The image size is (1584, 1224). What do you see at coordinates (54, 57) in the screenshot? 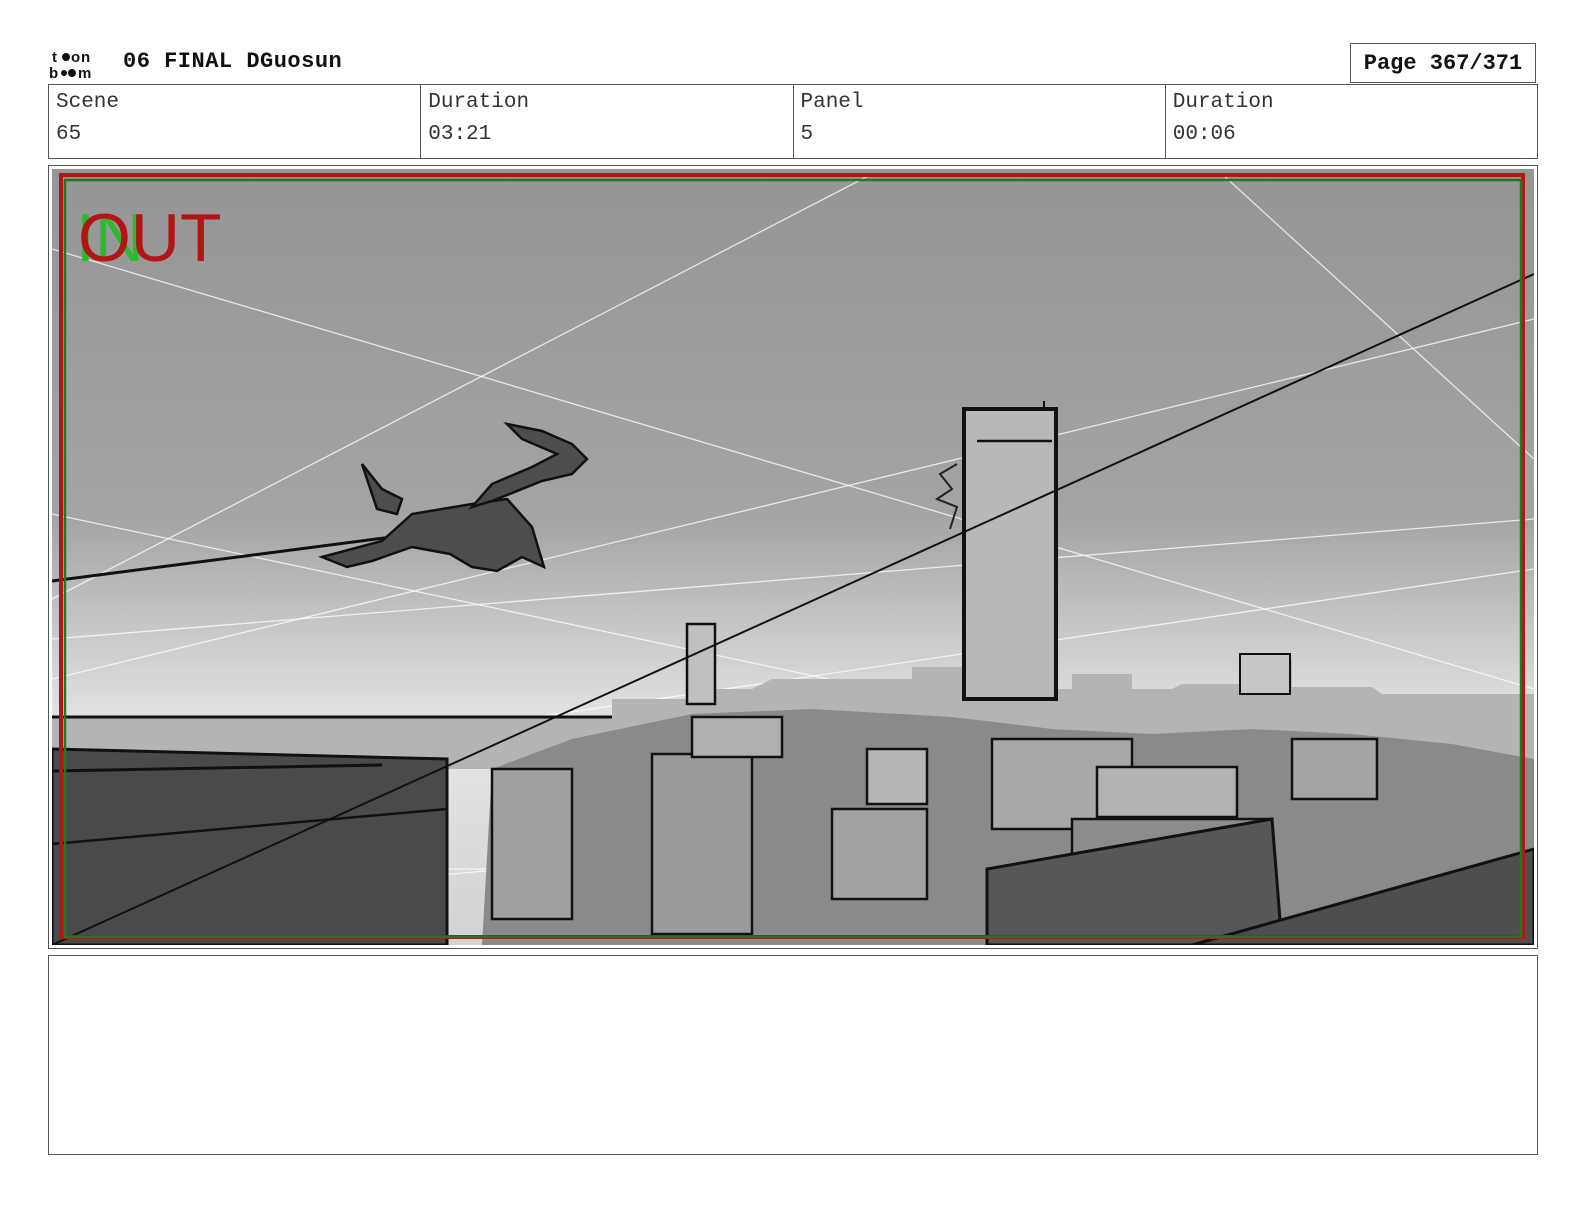
I see `svg-text: t` at bounding box center [54, 57].